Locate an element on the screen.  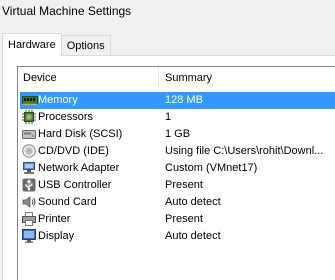
tab-hardware: Hardware is located at coordinates (32, 44).